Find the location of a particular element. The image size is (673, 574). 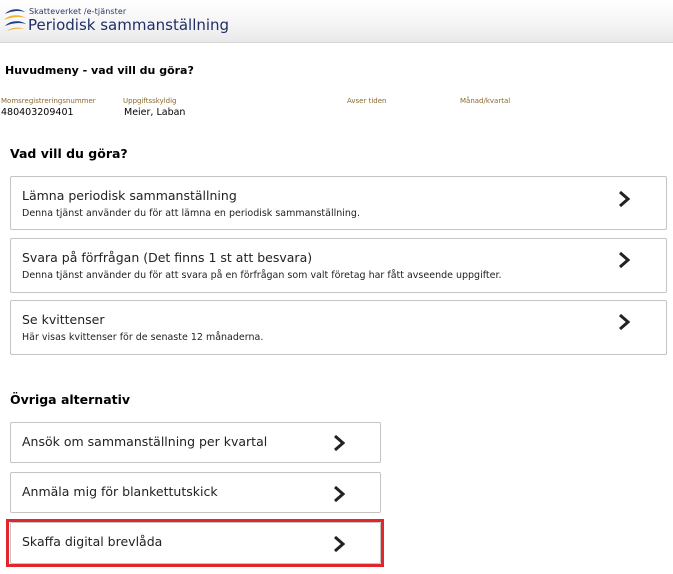

form-mailing-option: Anmäla mig för blankettutskick is located at coordinates (195, 492).